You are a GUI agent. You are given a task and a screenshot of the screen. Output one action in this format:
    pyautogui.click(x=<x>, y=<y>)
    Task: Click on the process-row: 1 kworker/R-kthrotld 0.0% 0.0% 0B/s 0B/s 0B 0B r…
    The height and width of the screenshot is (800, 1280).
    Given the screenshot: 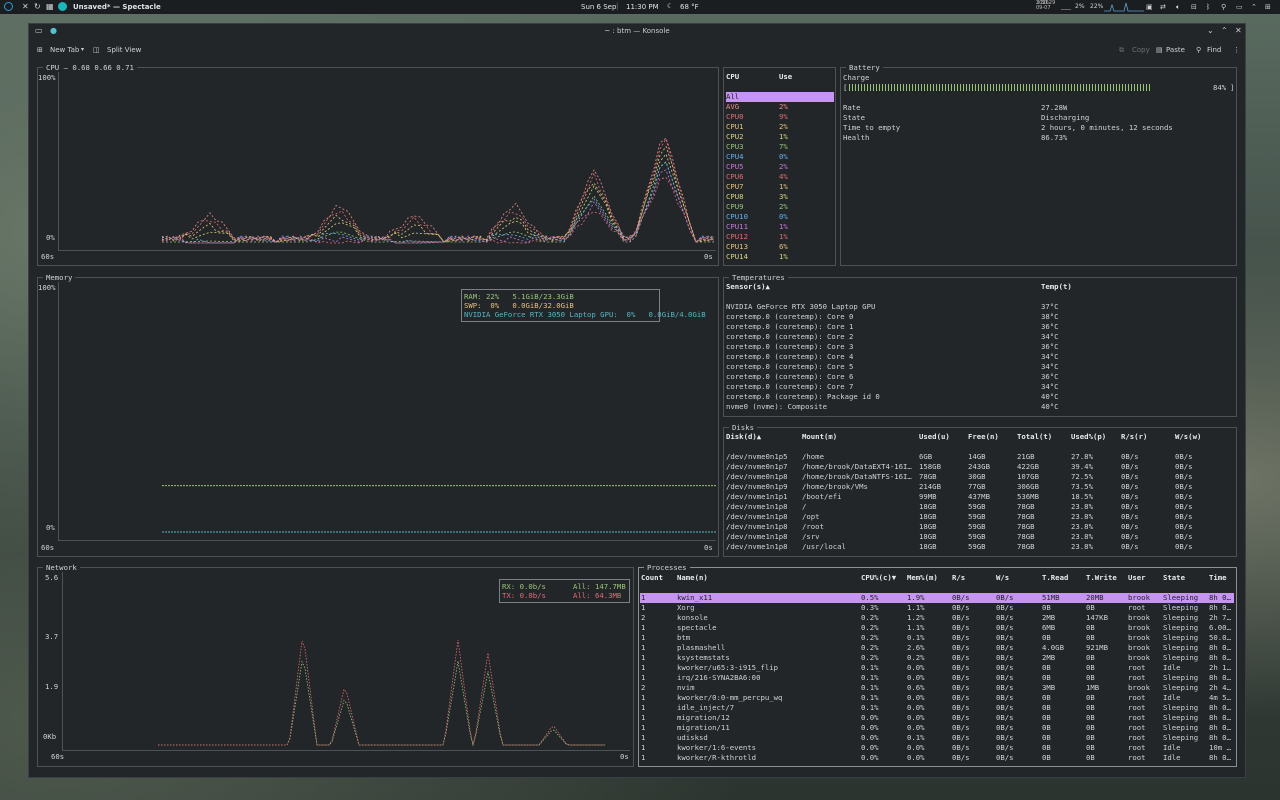 What is the action you would take?
    pyautogui.click(x=937, y=758)
    